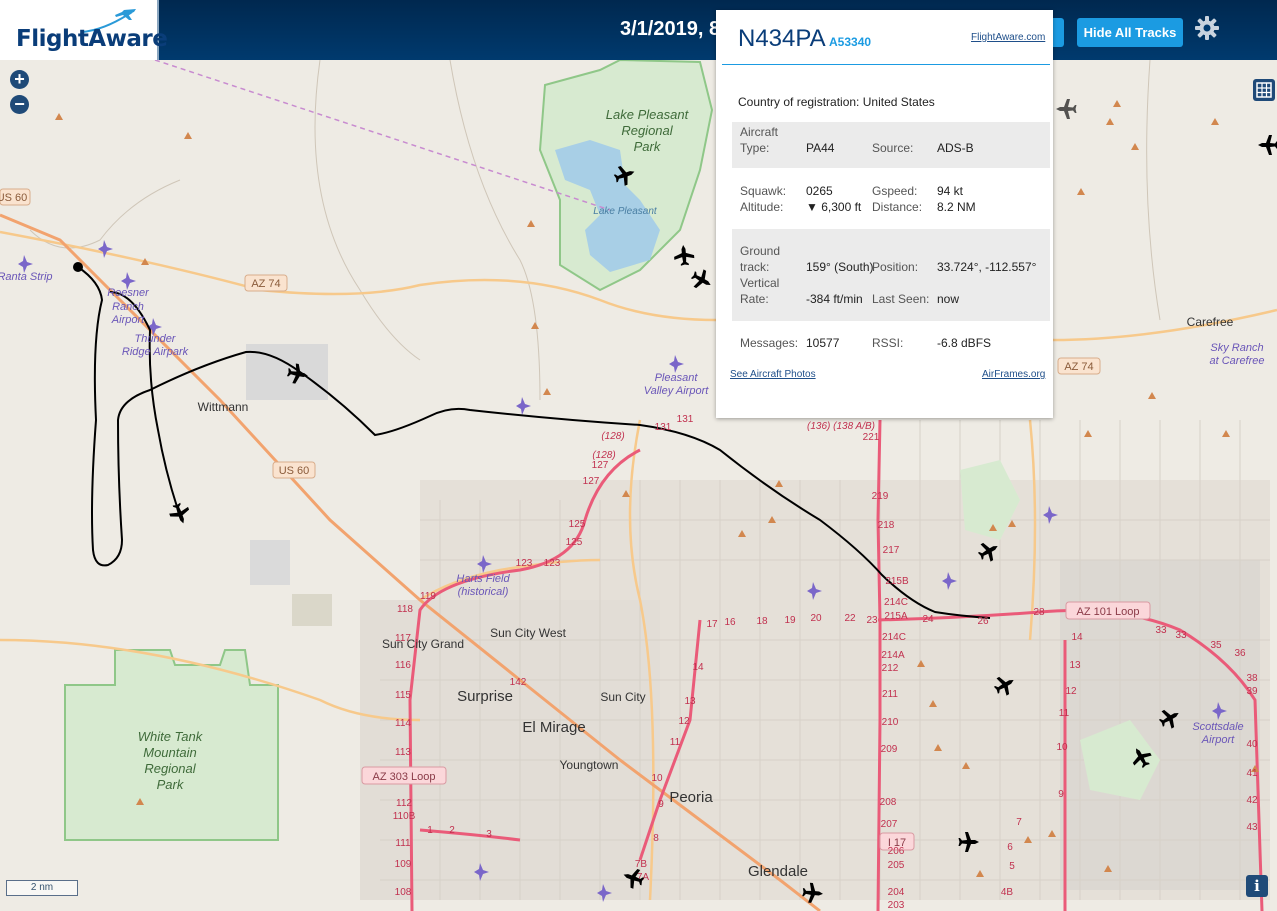 This screenshot has width=1277, height=911. I want to click on layers-button, so click(1264, 90).